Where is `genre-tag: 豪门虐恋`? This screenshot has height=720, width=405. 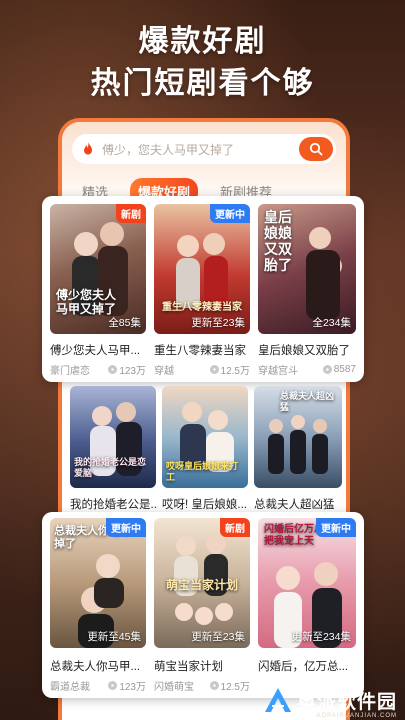
genre-tag: 豪门虐恋 is located at coordinates (70, 371).